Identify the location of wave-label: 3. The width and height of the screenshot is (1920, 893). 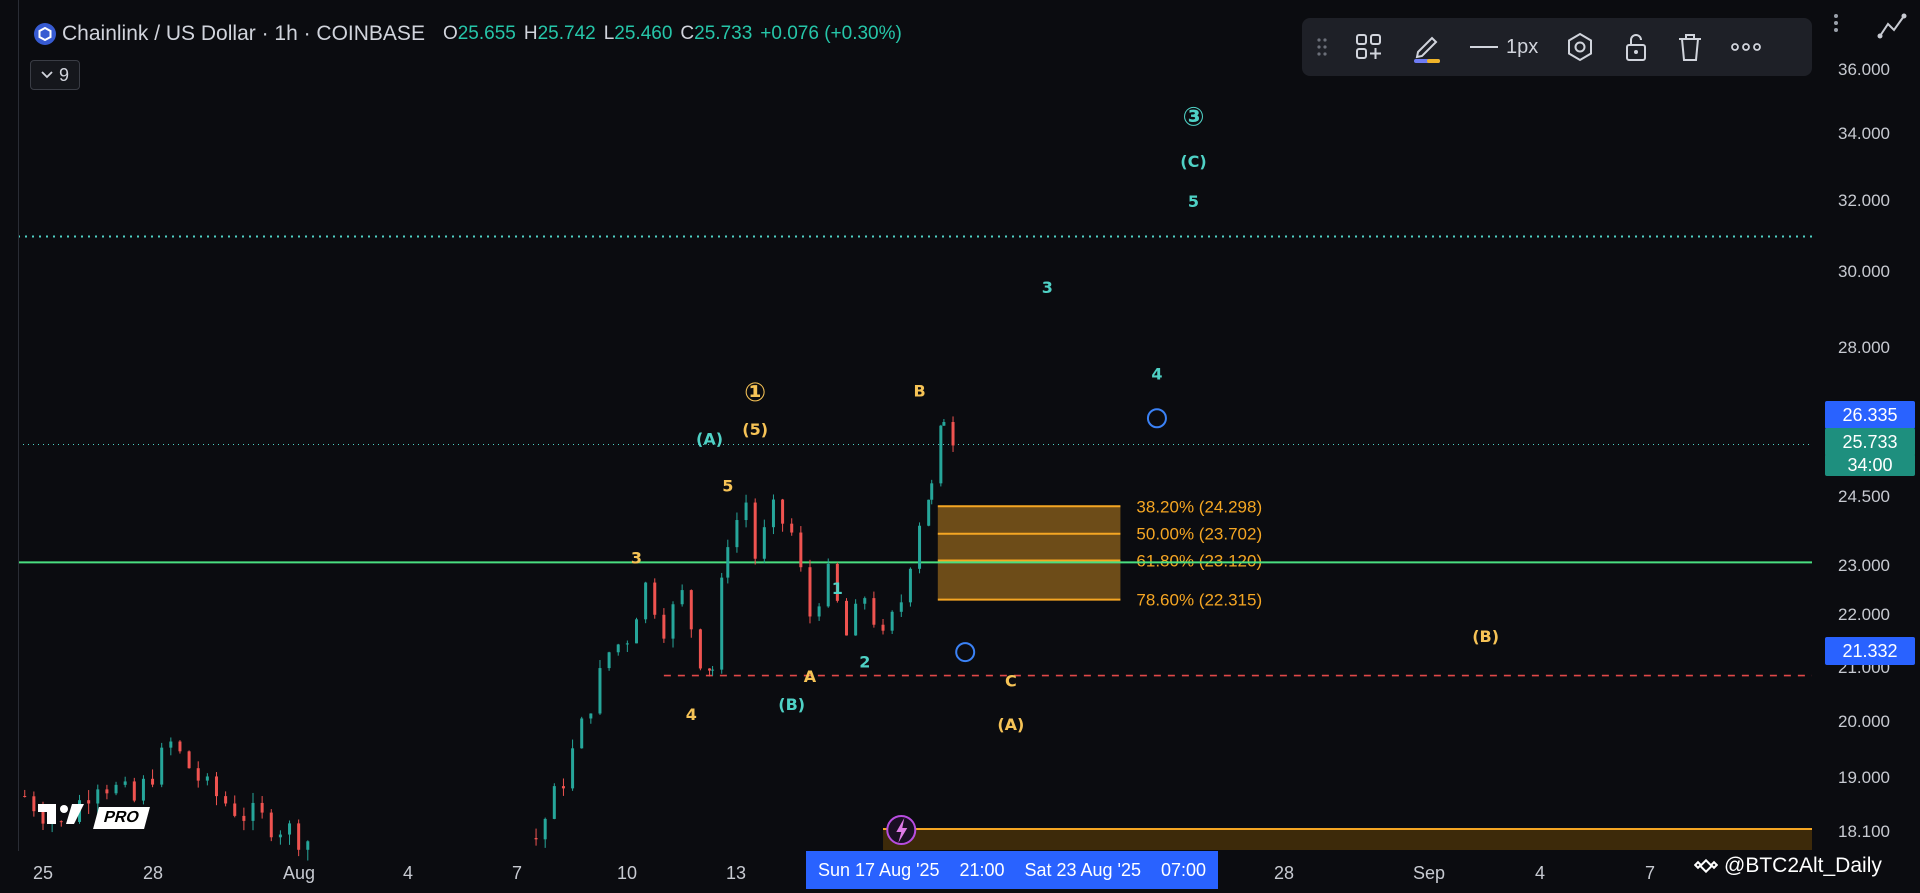
(1047, 287).